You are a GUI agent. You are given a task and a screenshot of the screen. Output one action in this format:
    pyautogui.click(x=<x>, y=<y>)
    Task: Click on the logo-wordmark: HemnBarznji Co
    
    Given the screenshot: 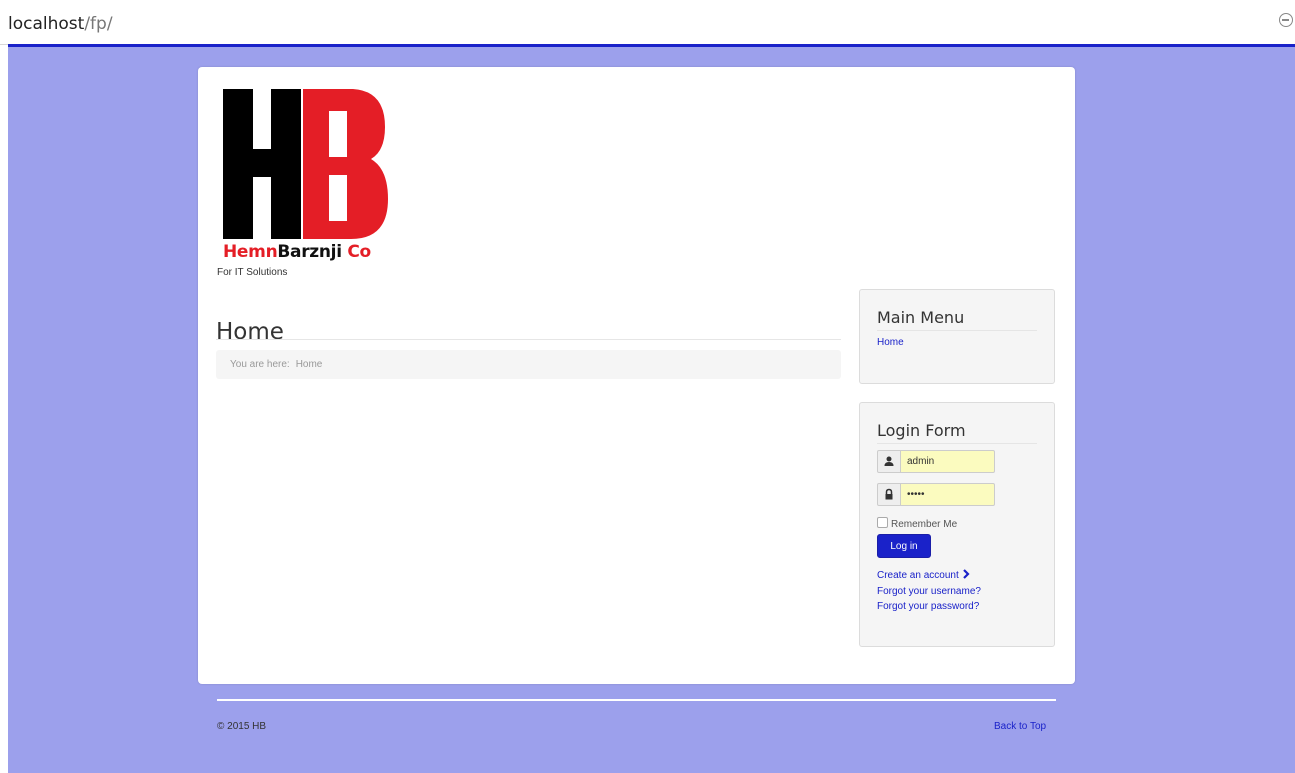 What is the action you would take?
    pyautogui.click(x=297, y=252)
    